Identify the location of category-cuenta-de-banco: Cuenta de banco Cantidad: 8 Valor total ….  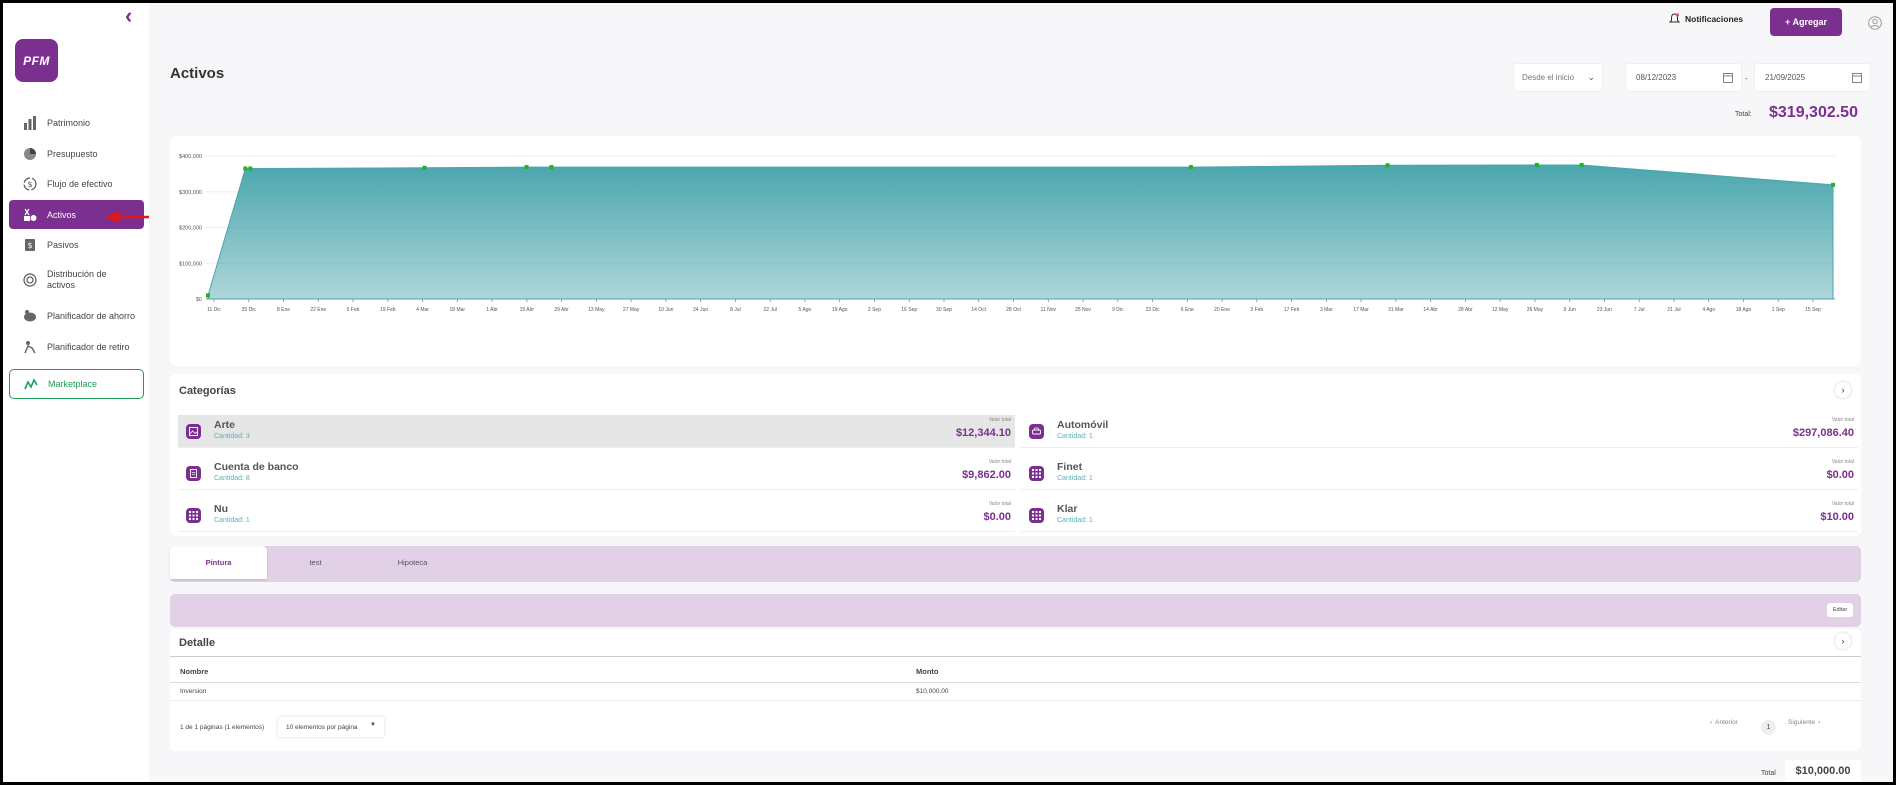
(596, 473).